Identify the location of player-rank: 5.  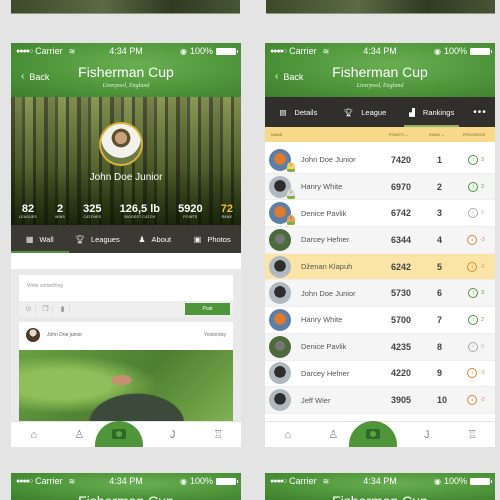
(440, 266).